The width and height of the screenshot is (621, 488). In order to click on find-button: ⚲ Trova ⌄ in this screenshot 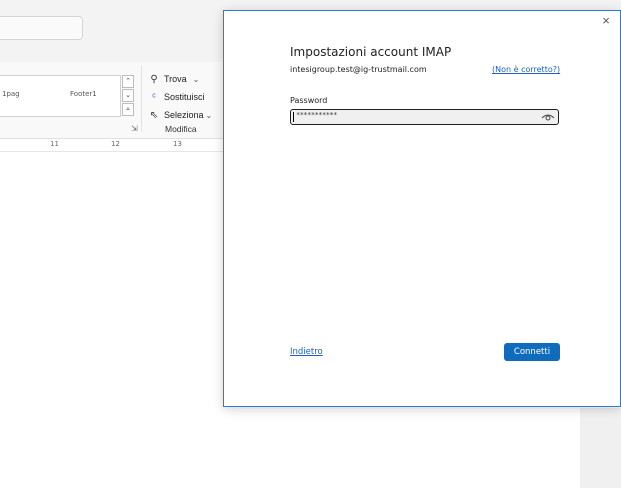, I will do `click(183, 79)`.